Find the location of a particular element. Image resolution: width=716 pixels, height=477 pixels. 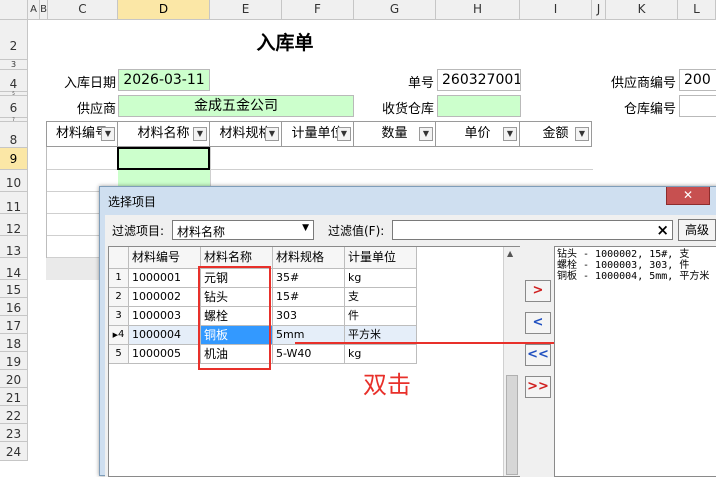

row-header: 10 is located at coordinates (14, 181).